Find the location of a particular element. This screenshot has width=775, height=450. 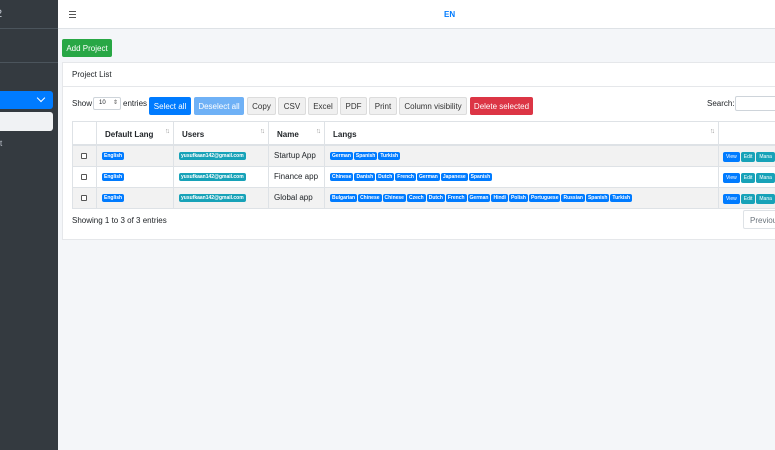

lang-badge: Danish is located at coordinates (365, 177).